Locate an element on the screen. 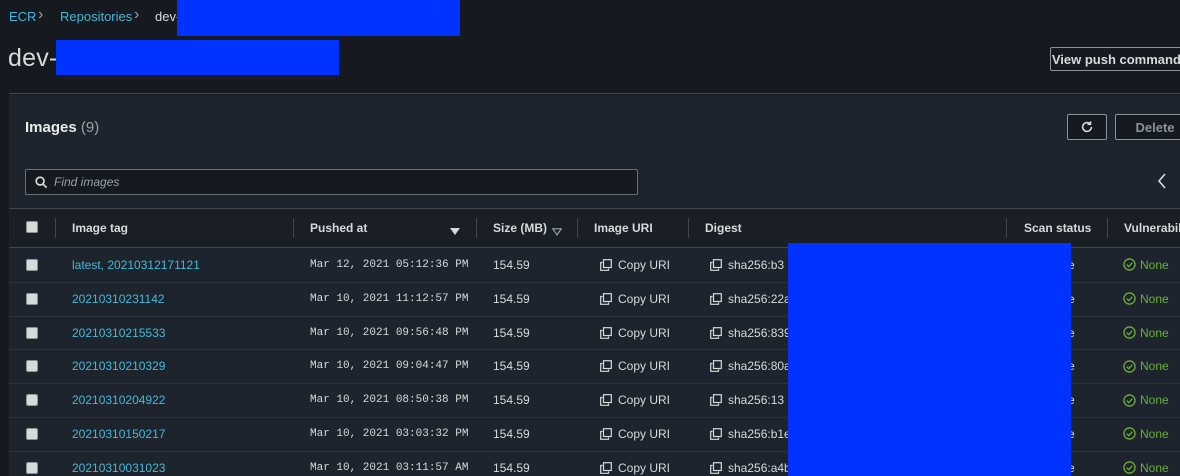 Image resolution: width=1180 pixels, height=476 pixels. chevron-left-icon is located at coordinates (1162, 183).